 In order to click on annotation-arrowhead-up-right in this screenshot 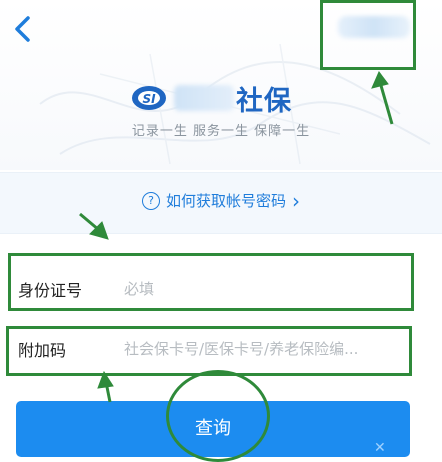, I will do `click(380, 80)`.